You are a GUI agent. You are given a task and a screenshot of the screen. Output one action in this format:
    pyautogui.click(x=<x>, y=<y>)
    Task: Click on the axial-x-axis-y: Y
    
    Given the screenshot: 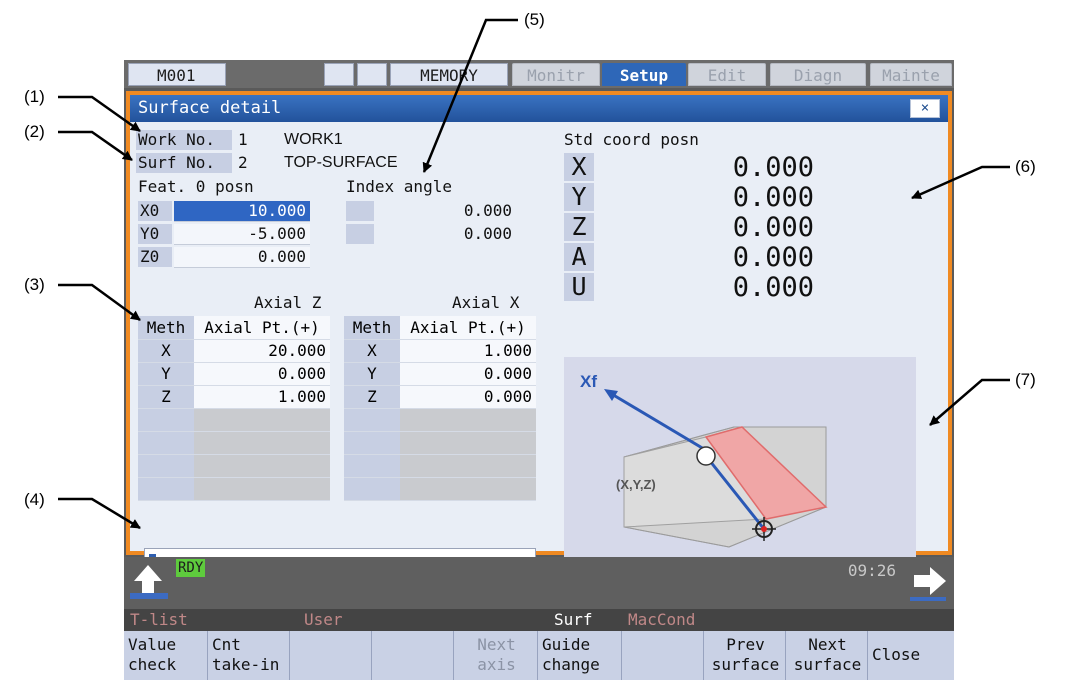 What is the action you would take?
    pyautogui.click(x=372, y=374)
    